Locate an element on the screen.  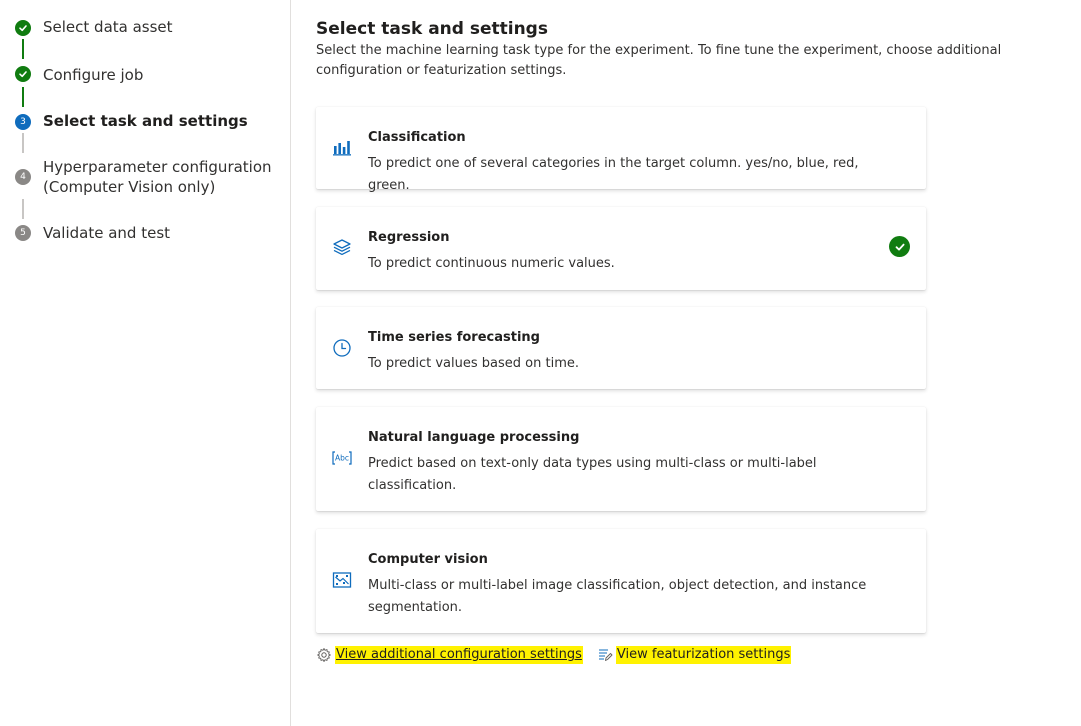
task-title: Computer vision is located at coordinates (428, 559).